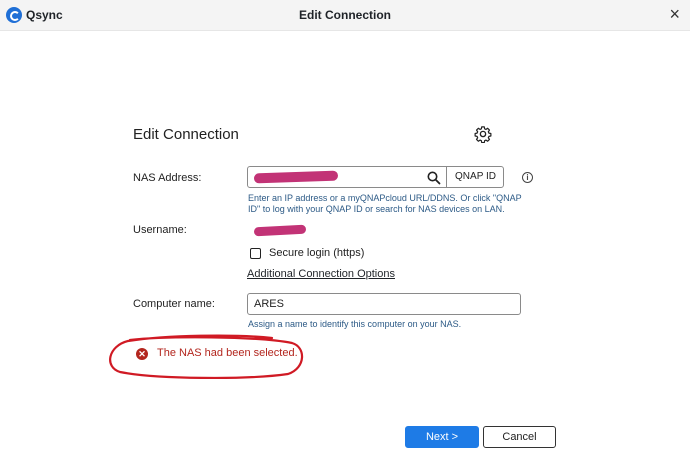 The image size is (690, 466). Describe the element at coordinates (375, 177) in the screenshot. I see `nas-address-field: QNAP ID` at that location.